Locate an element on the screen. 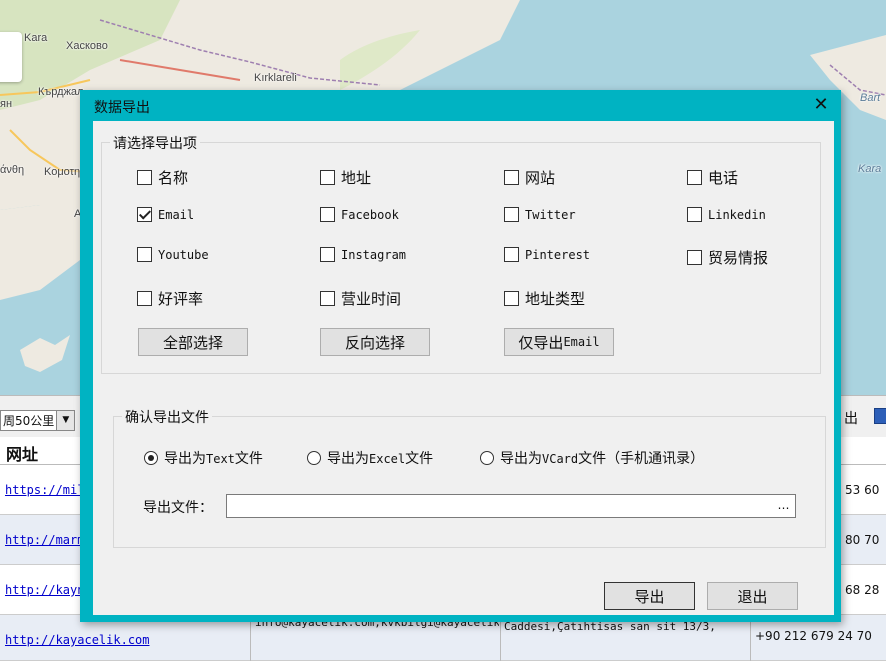 The image size is (886, 661). map-label: Хасково is located at coordinates (87, 46).